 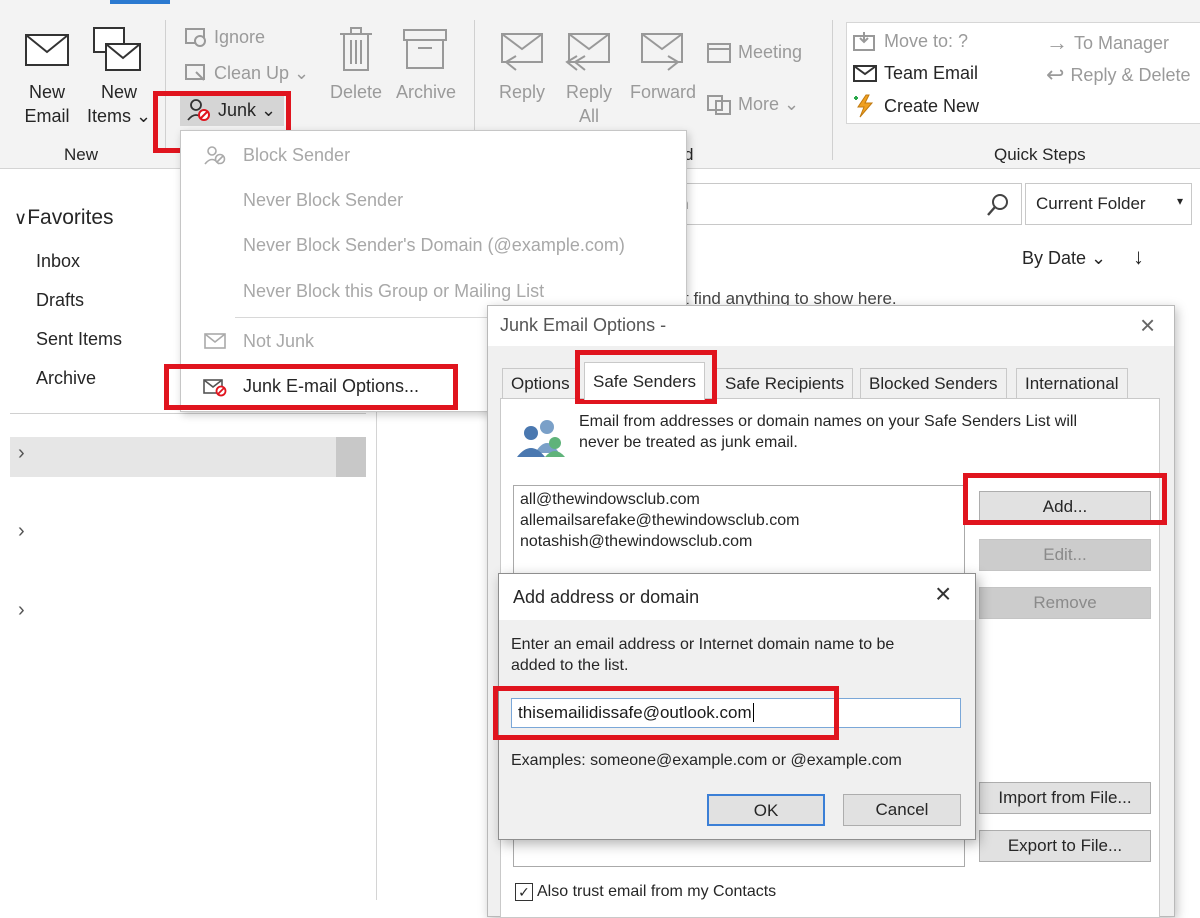 What do you see at coordinates (66, 378) in the screenshot?
I see `nav-item-archive: Archive` at bounding box center [66, 378].